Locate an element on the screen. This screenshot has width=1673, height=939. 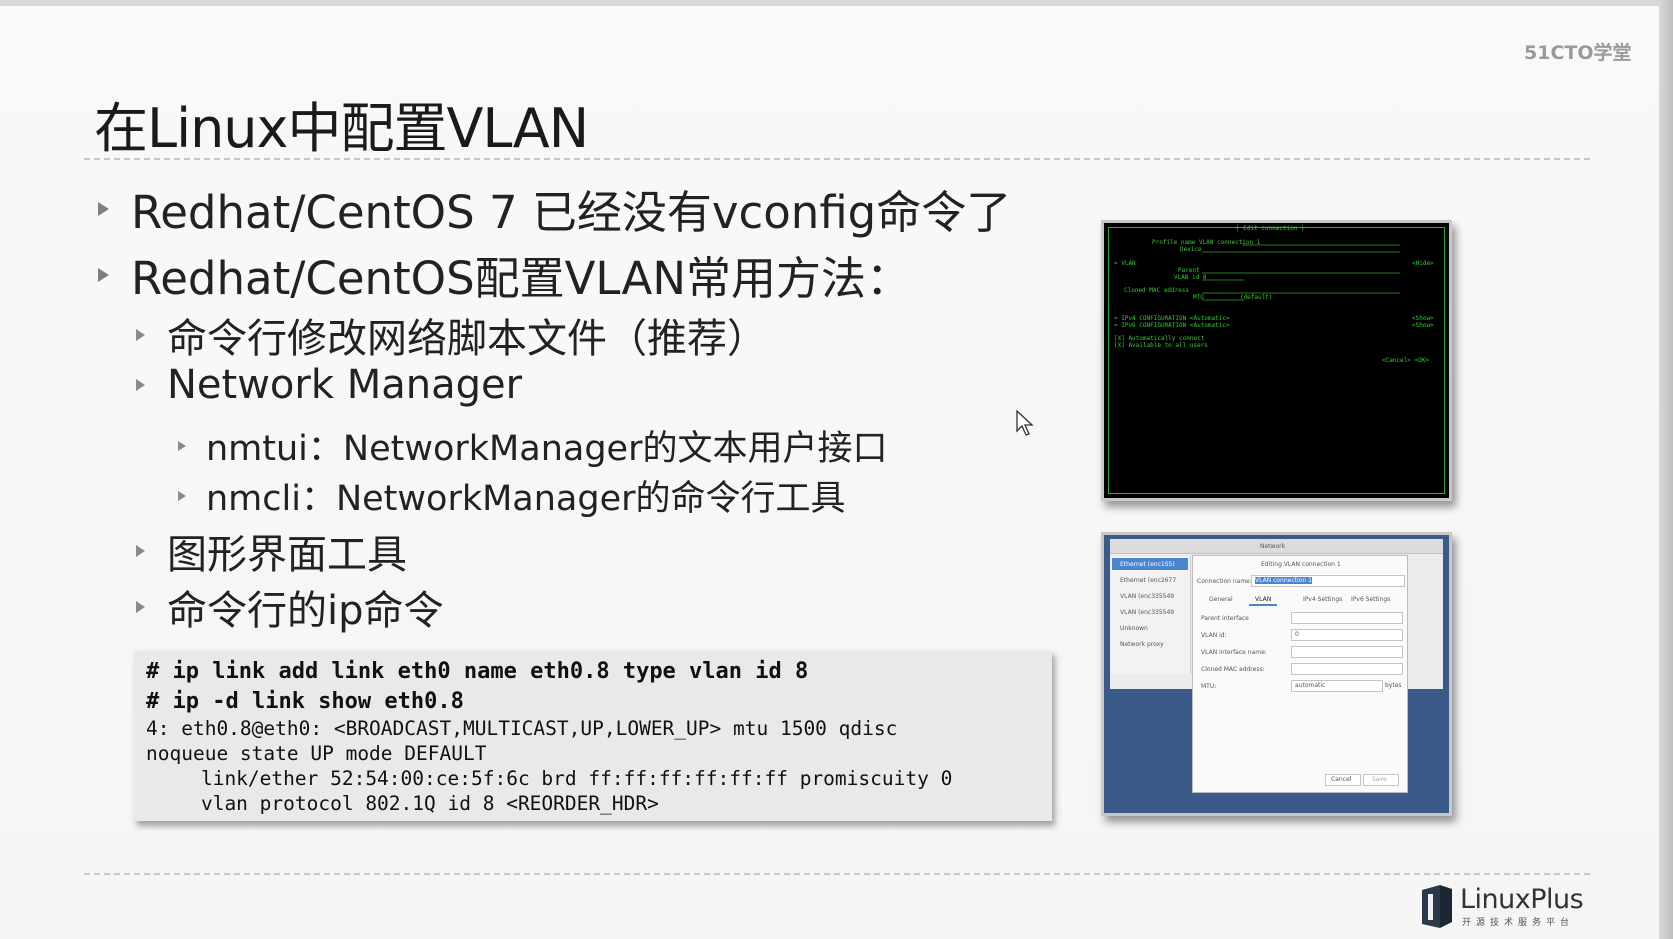
vlan-interface-name-input is located at coordinates (1347, 652).